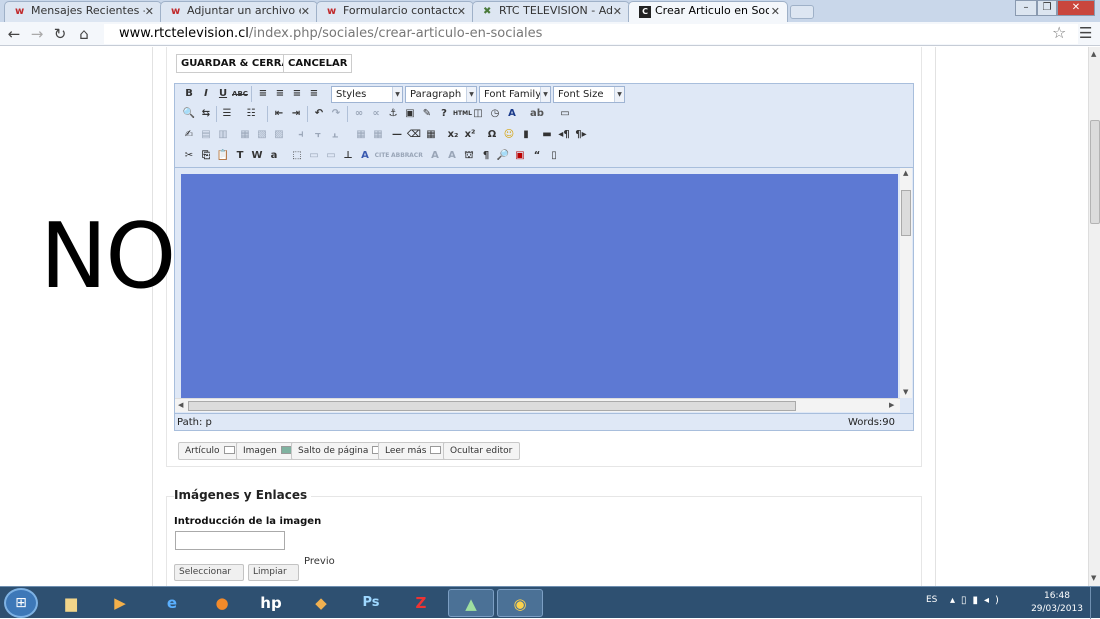  I want to click on insert-layer-icon: ▭, so click(314, 156).